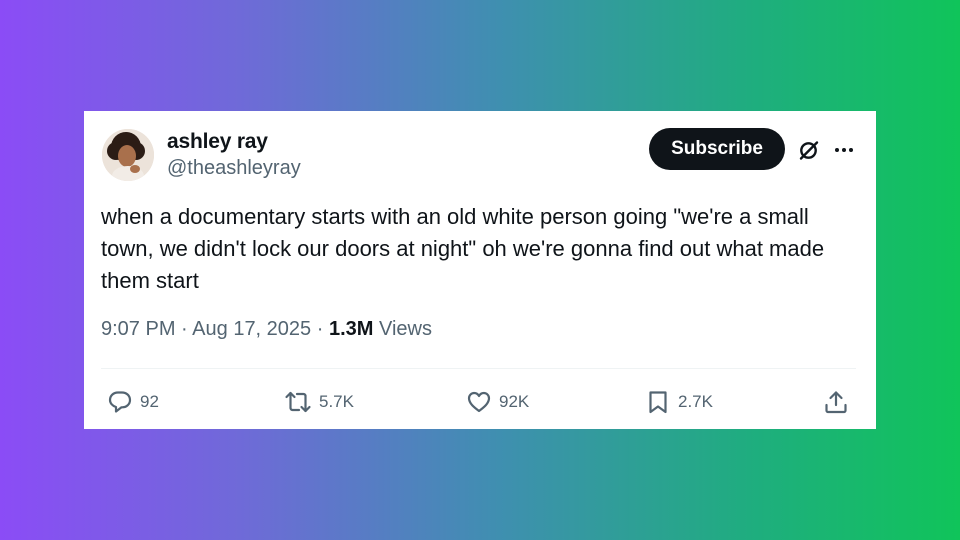 The width and height of the screenshot is (960, 540). What do you see at coordinates (844, 150) in the screenshot?
I see `more-icon` at bounding box center [844, 150].